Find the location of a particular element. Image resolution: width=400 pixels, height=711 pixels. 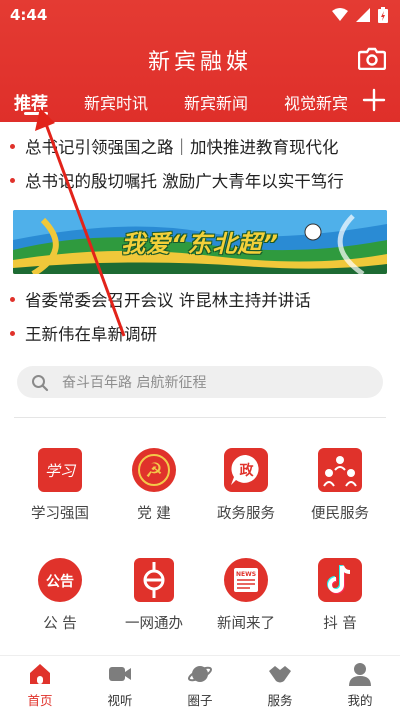

home-icon is located at coordinates (40, 674).